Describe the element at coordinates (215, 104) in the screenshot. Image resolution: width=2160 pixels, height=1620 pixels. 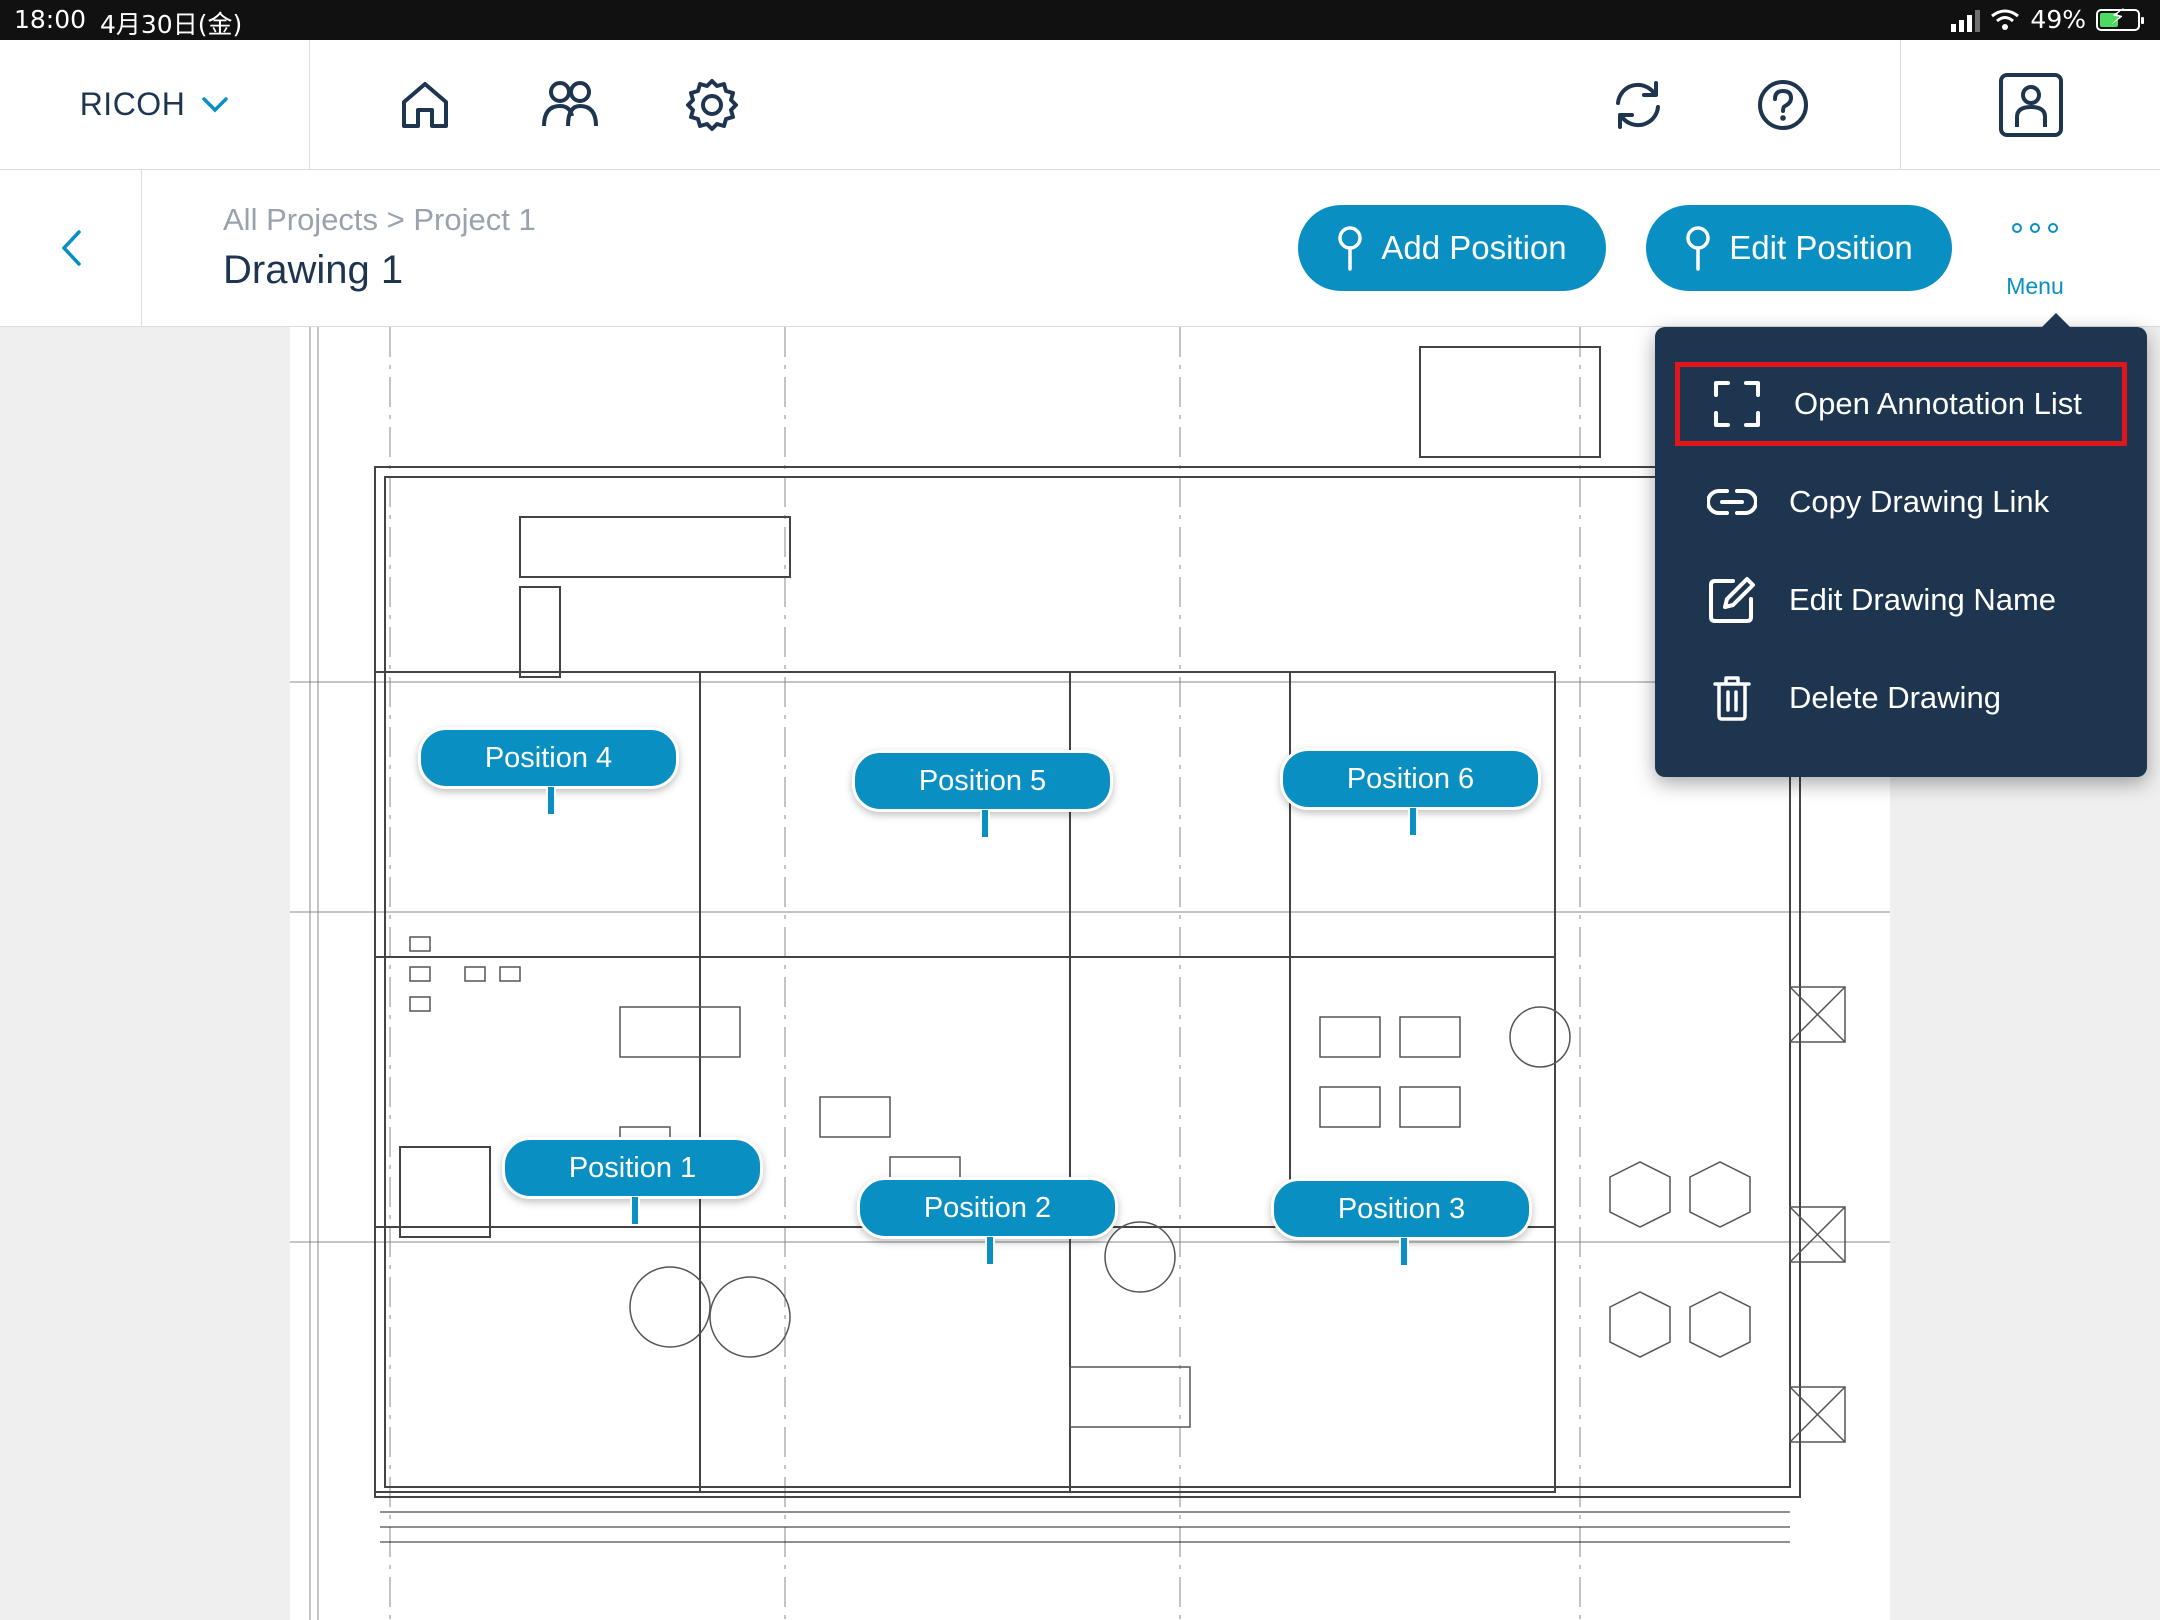
I see `chevron-down-icon` at that location.